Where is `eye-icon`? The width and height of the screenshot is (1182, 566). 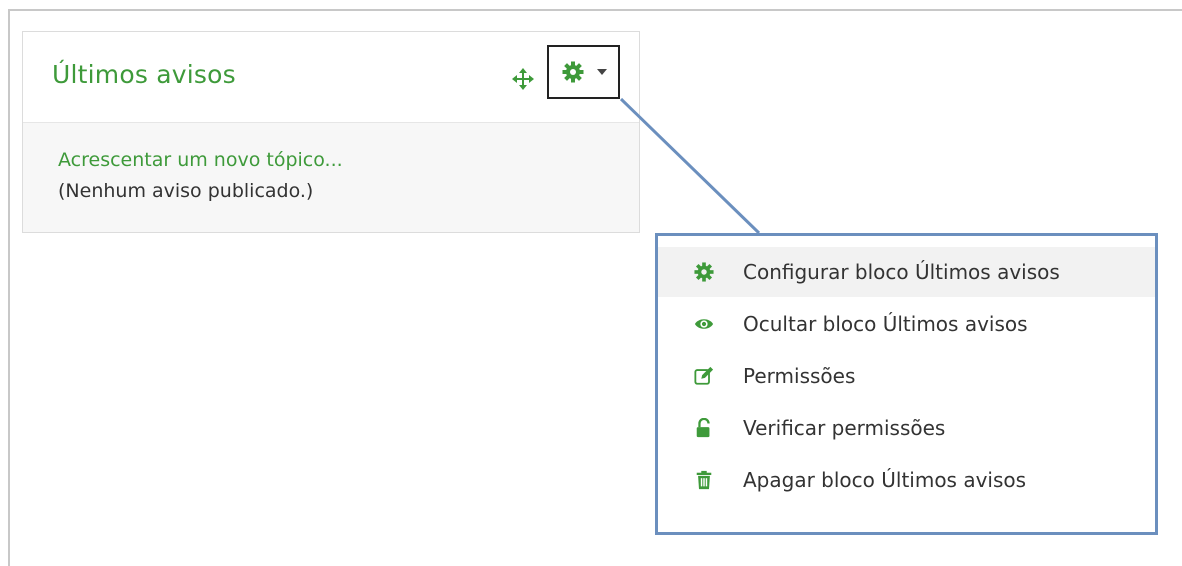
eye-icon is located at coordinates (704, 324).